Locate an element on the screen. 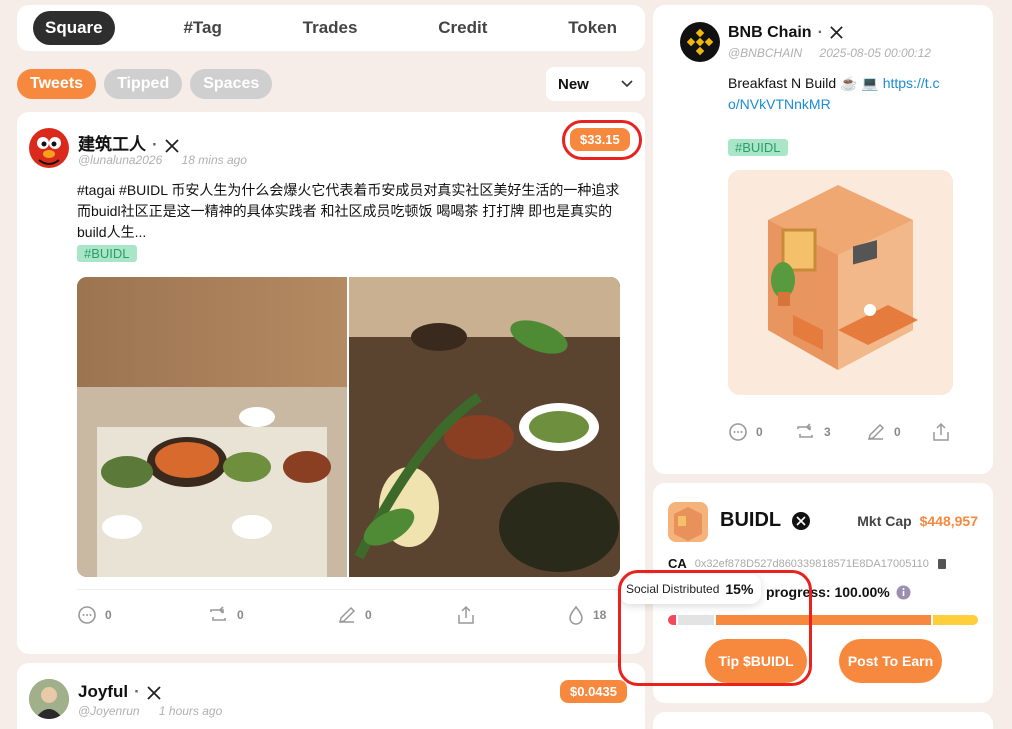 This screenshot has height=729, width=1012. tab-credit: Credit is located at coordinates (462, 28).